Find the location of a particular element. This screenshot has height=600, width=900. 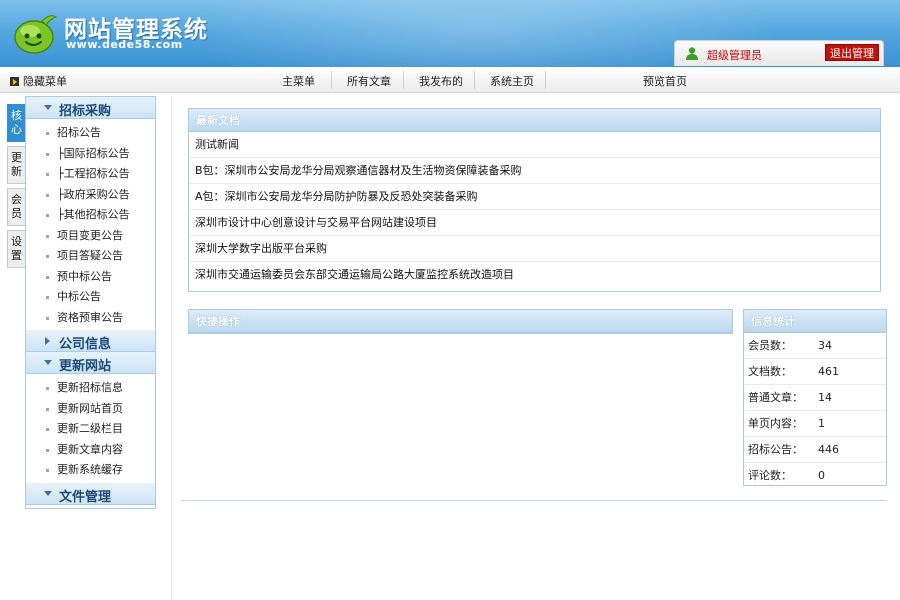

user-icon is located at coordinates (692, 53).